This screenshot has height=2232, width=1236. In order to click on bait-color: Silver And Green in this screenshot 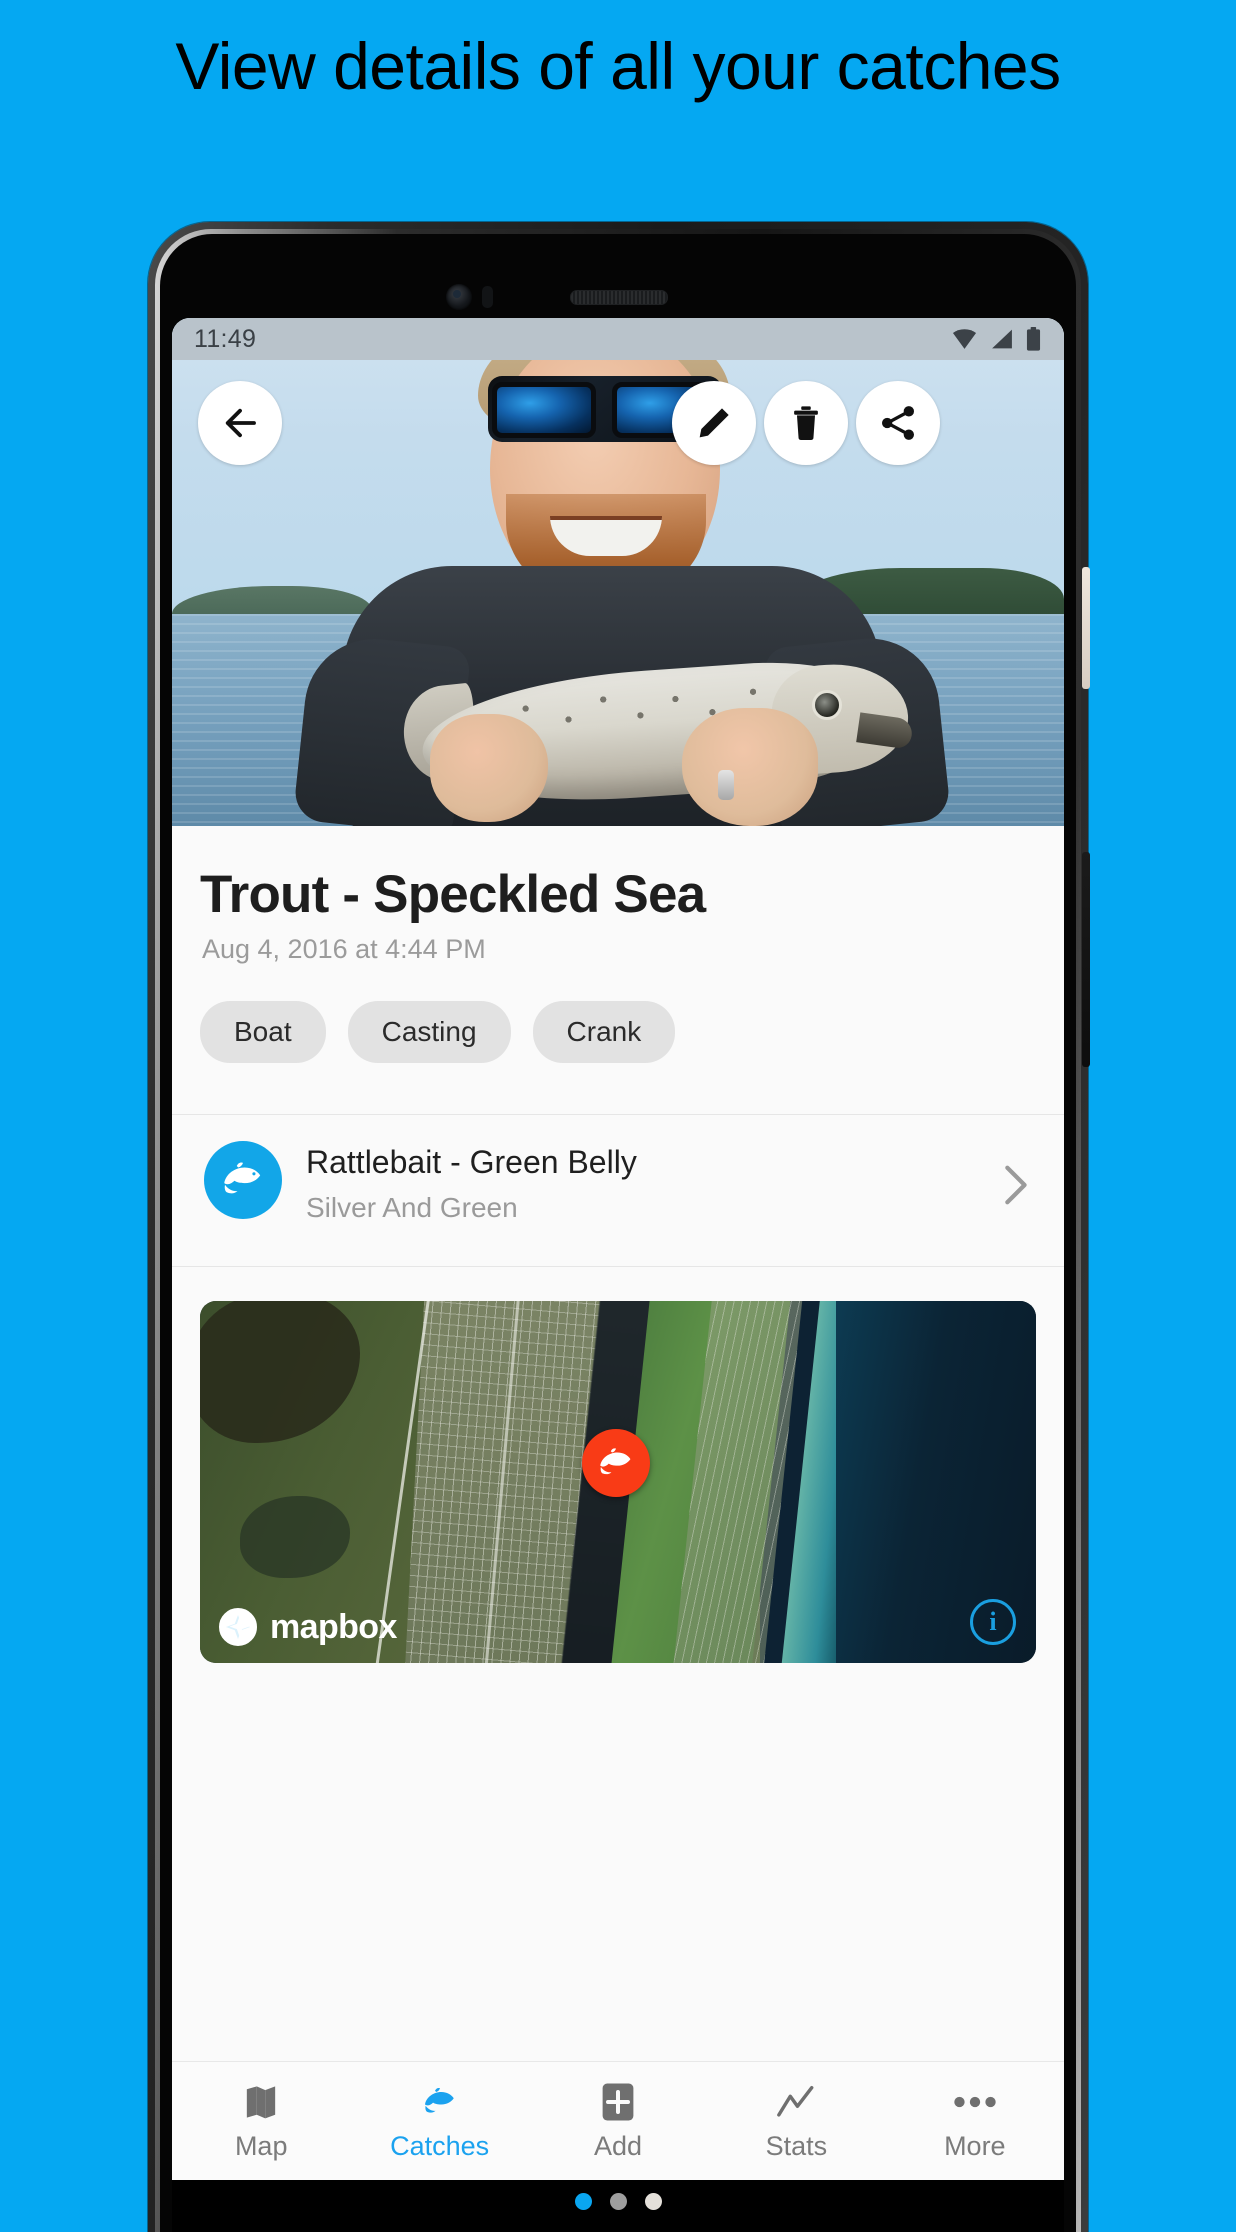, I will do `click(412, 1207)`.